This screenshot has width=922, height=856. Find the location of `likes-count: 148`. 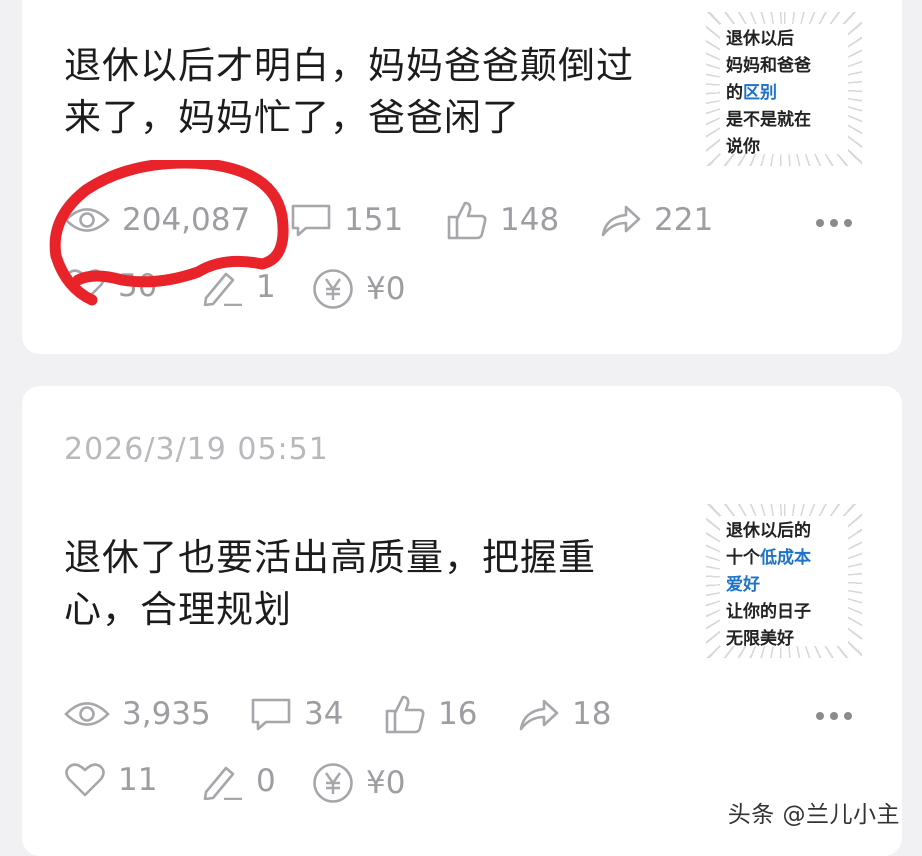

likes-count: 148 is located at coordinates (530, 220).